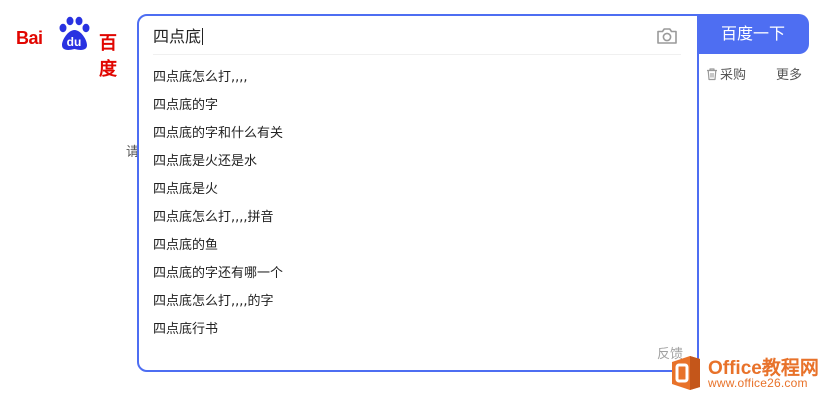 This screenshot has width=830, height=400. I want to click on suggestion-item: 四点底的字和什么有关, so click(218, 134).